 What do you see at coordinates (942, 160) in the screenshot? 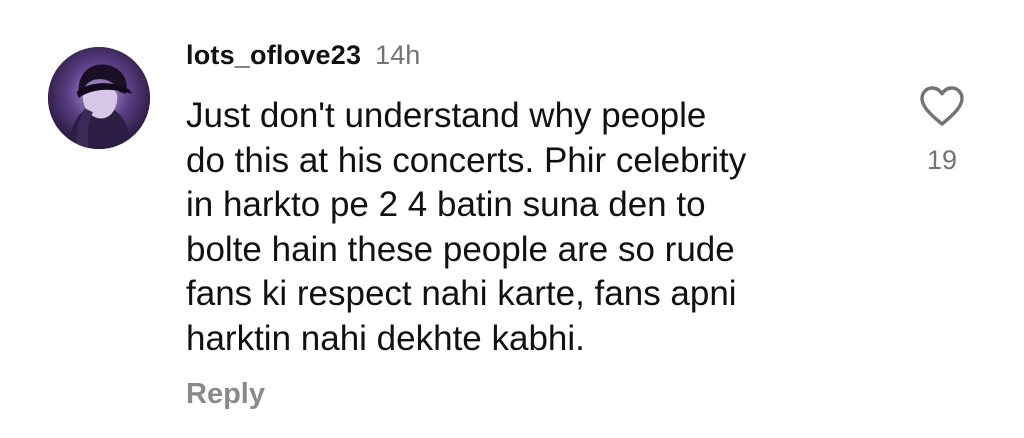
I see `like-count: 19` at bounding box center [942, 160].